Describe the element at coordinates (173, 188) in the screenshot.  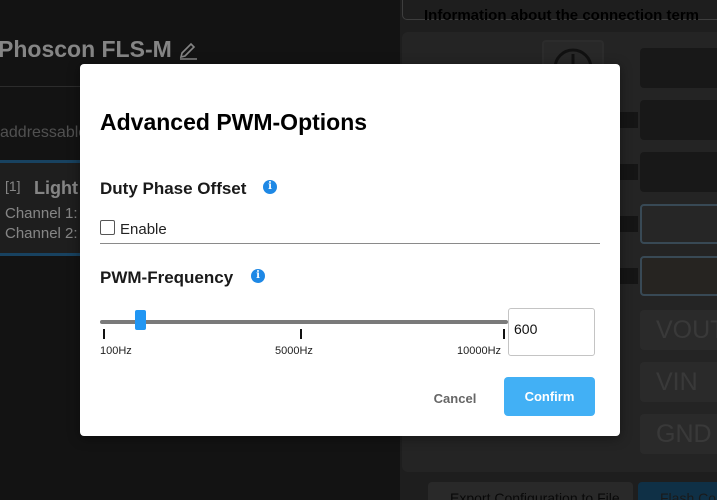
I see `duty-phase-heading: Duty Phase Offset` at that location.